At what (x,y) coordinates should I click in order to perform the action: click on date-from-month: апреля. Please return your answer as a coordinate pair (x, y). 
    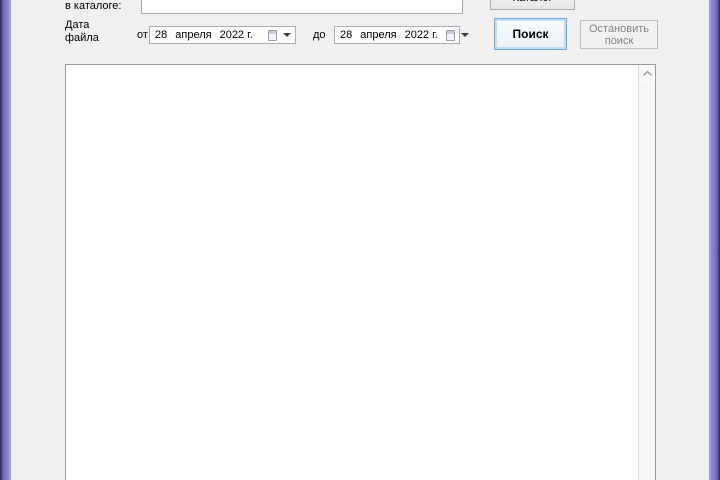
    Looking at the image, I should click on (193, 35).